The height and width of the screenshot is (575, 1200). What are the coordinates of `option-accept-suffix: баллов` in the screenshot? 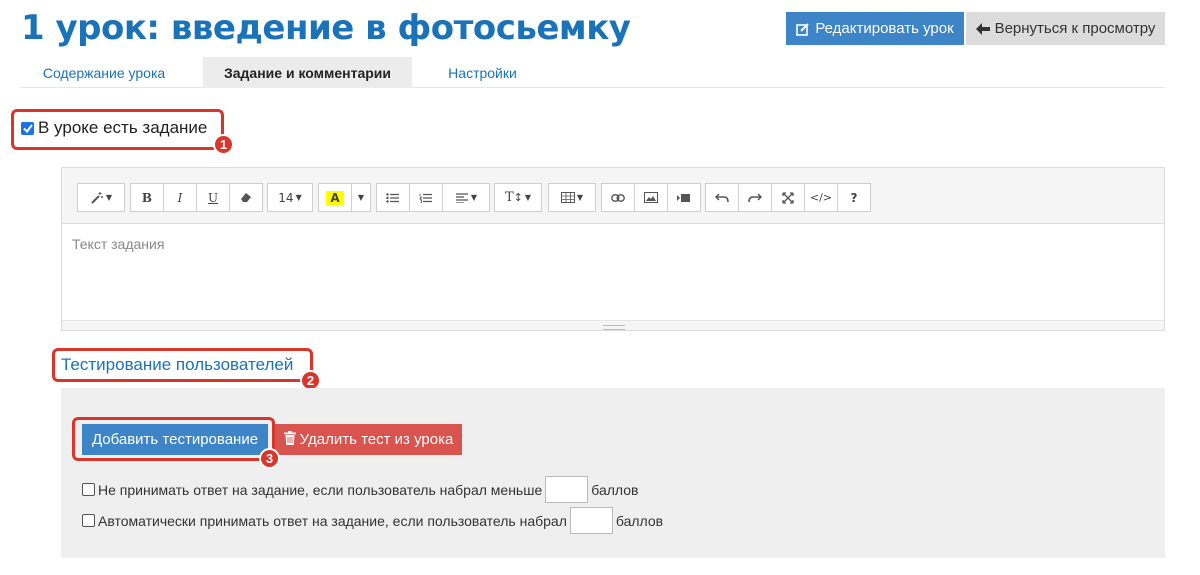 It's located at (639, 520).